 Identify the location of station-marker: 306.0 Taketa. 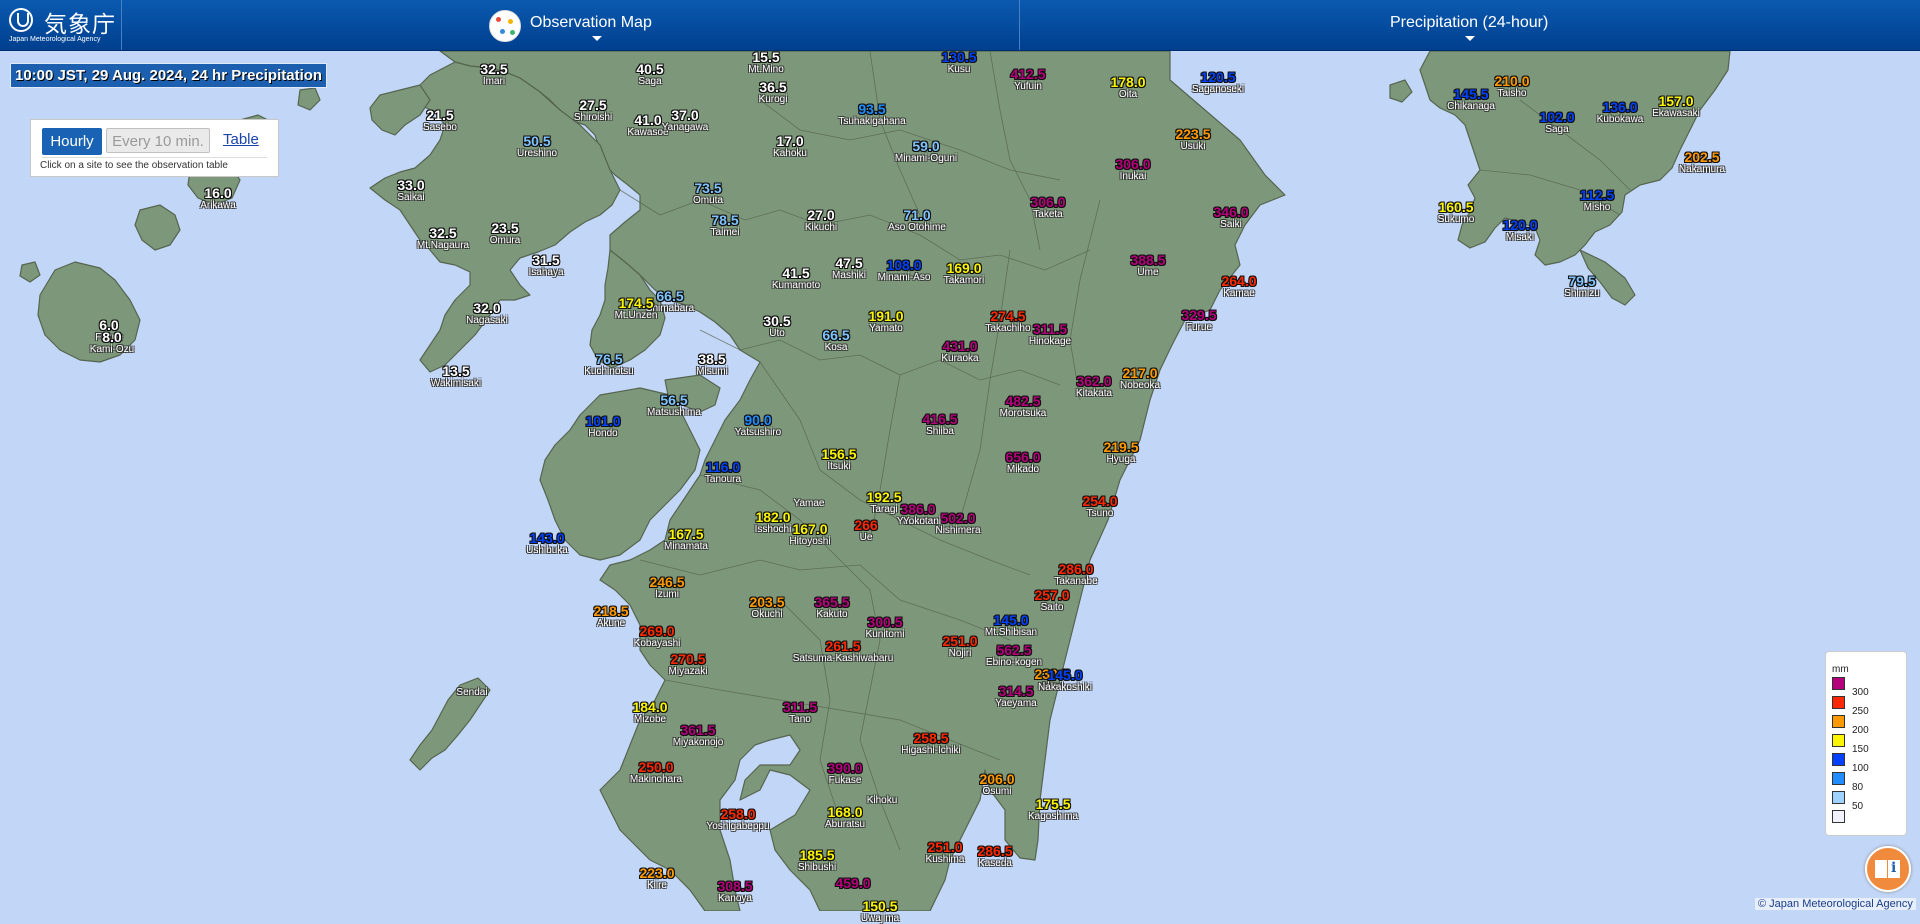
(1047, 207).